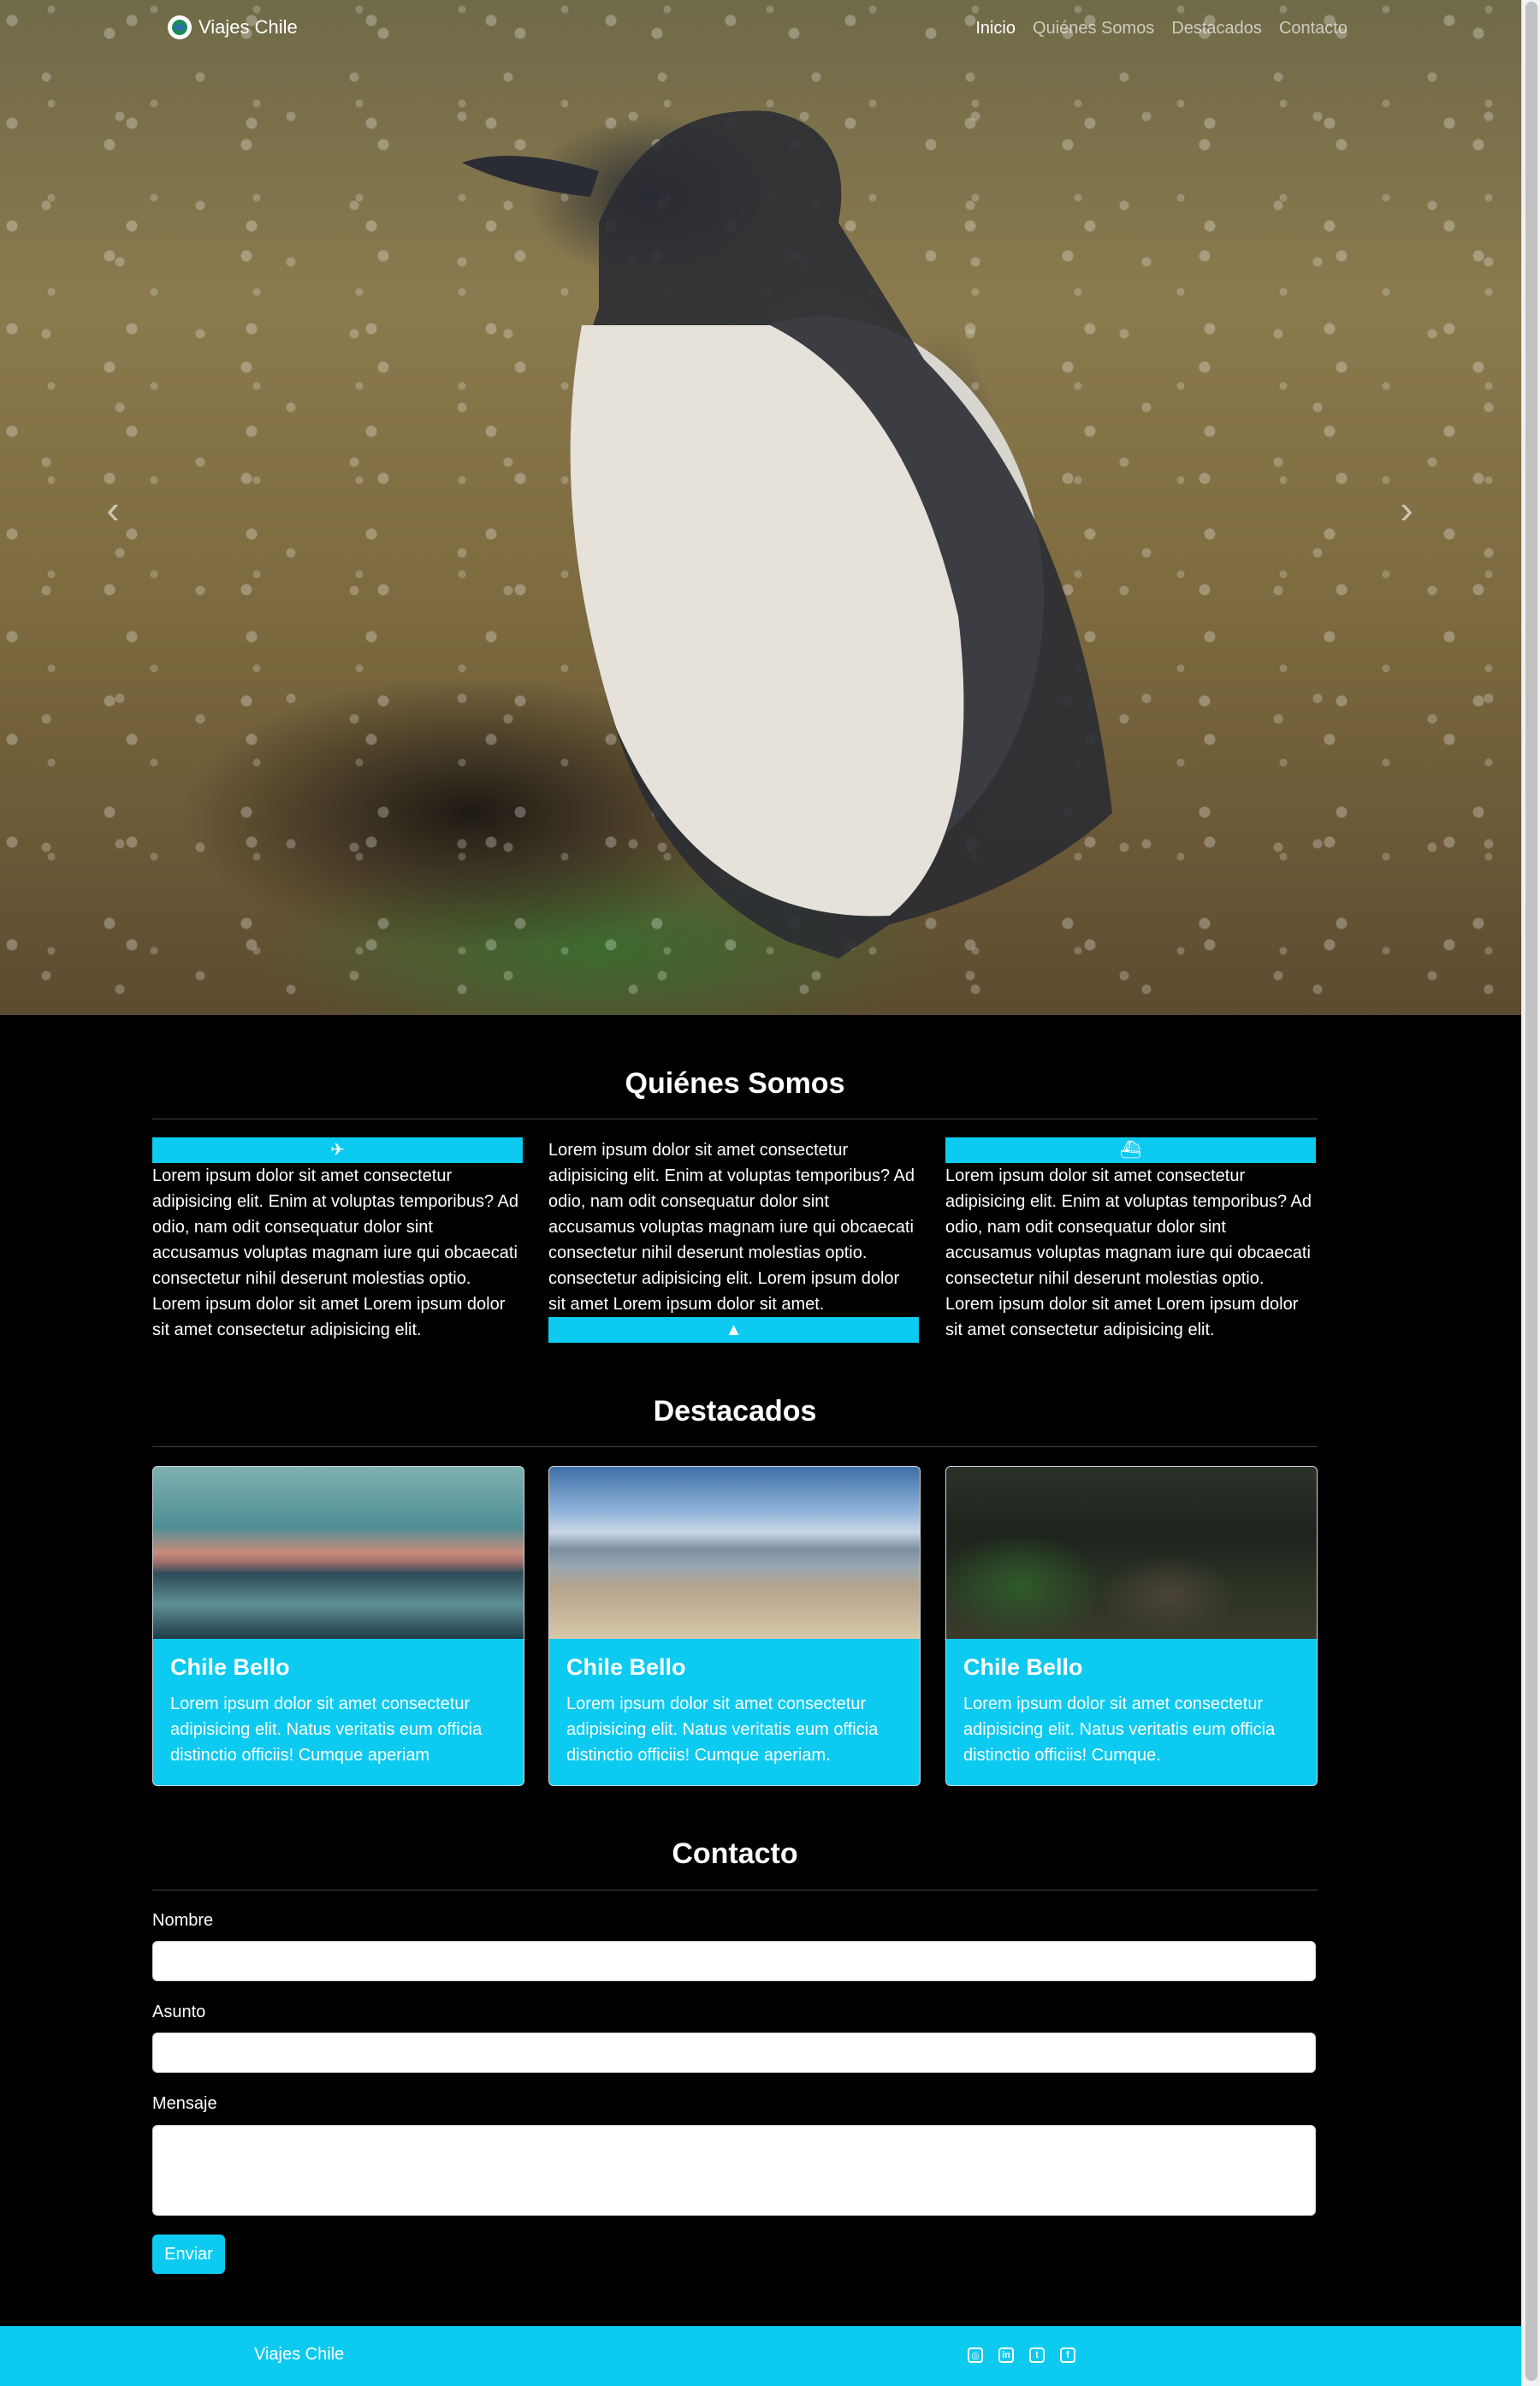 This screenshot has width=1540, height=2386. What do you see at coordinates (1037, 2355) in the screenshot?
I see `twitter-icon: t` at bounding box center [1037, 2355].